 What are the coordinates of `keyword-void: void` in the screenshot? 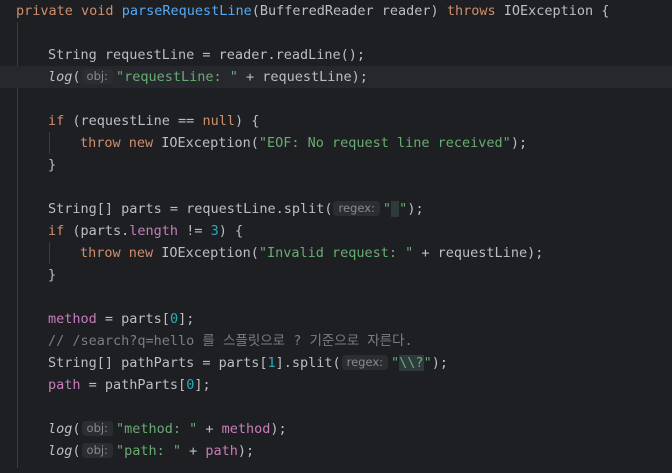 It's located at (97, 11).